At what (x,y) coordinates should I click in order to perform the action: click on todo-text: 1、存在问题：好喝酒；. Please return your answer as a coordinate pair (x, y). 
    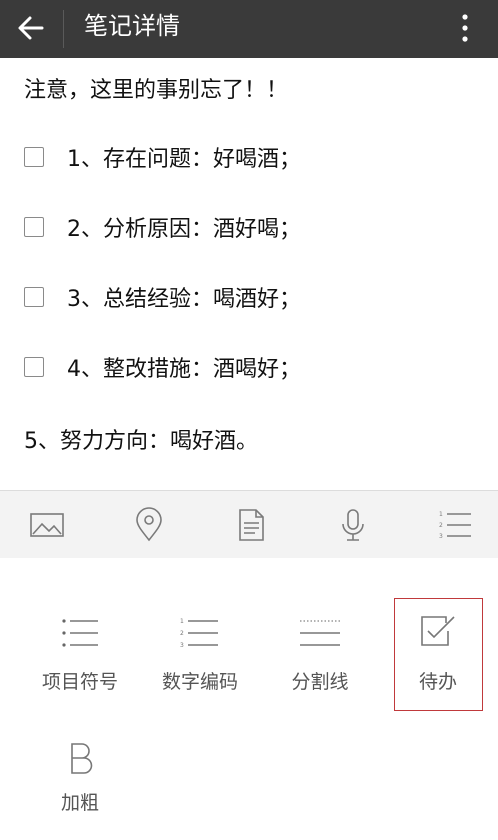
    Looking at the image, I should click on (184, 157).